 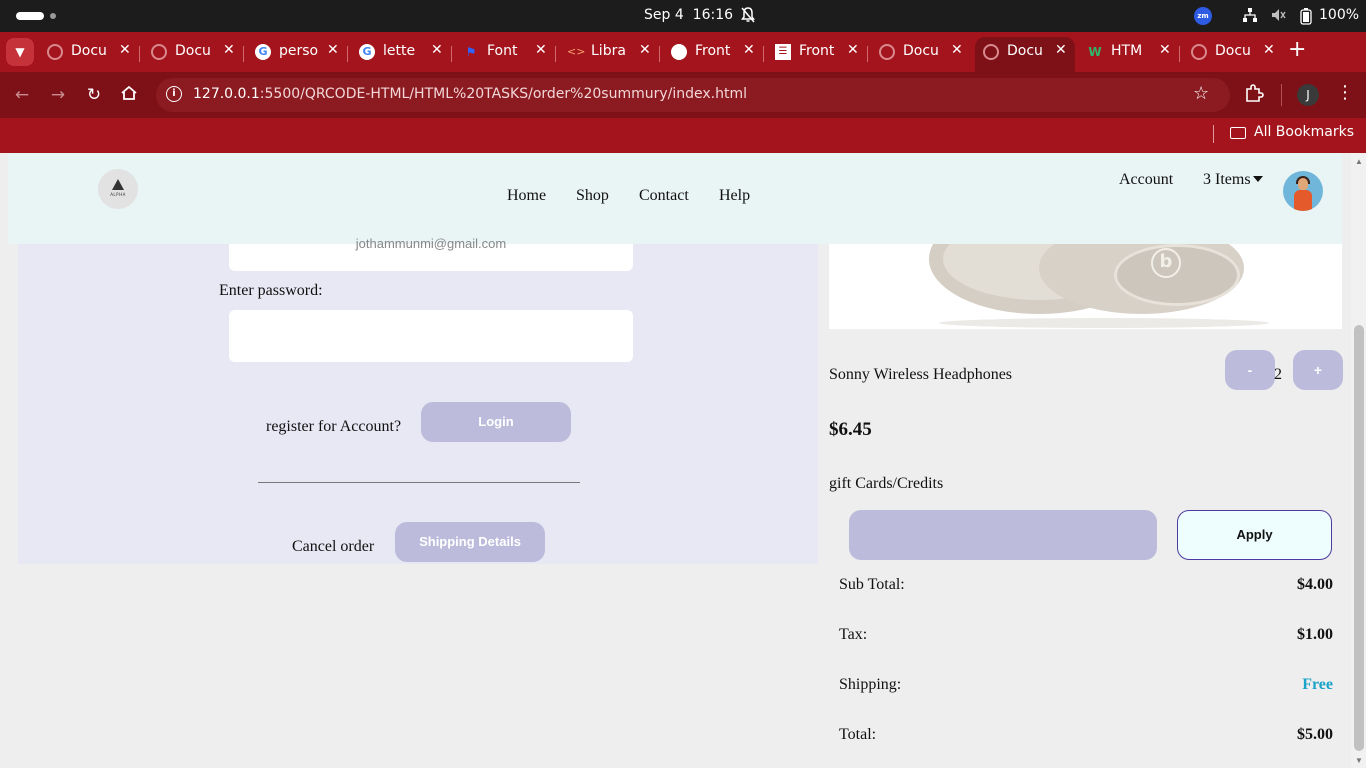 What do you see at coordinates (783, 52) in the screenshot?
I see `document-icon: ☰` at bounding box center [783, 52].